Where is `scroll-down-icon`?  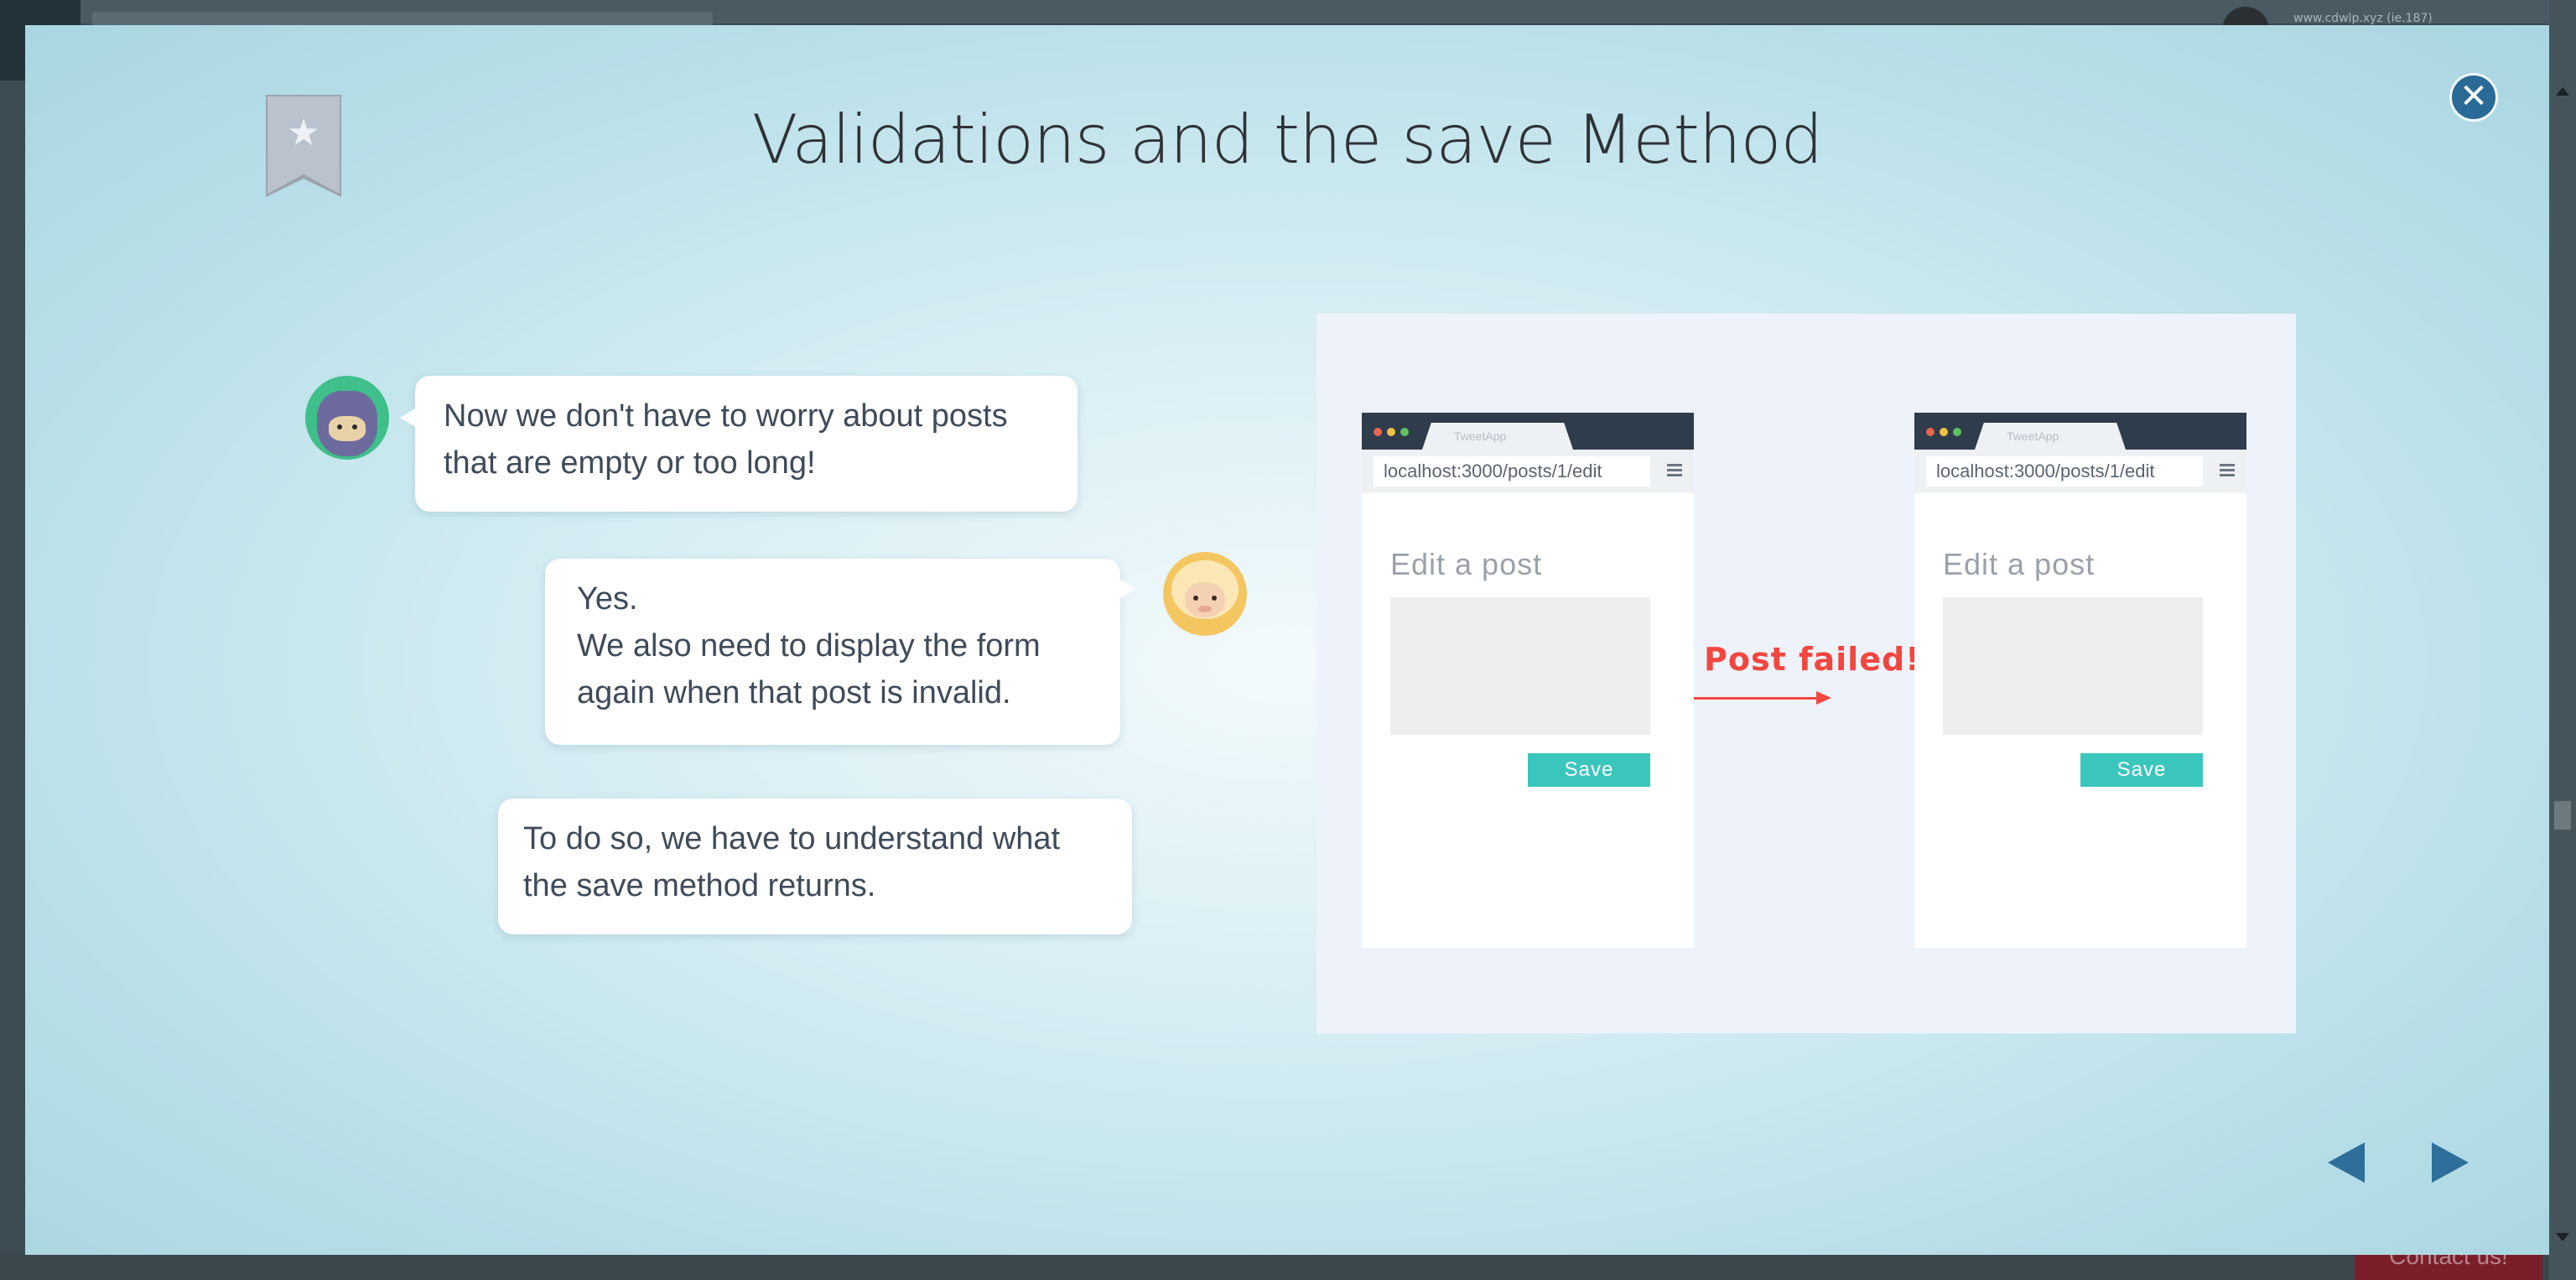
scroll-down-icon is located at coordinates (2562, 1237).